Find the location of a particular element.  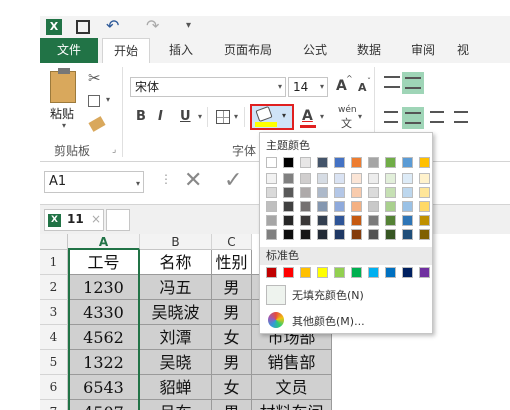

row-header: 7 is located at coordinates (54, 405).